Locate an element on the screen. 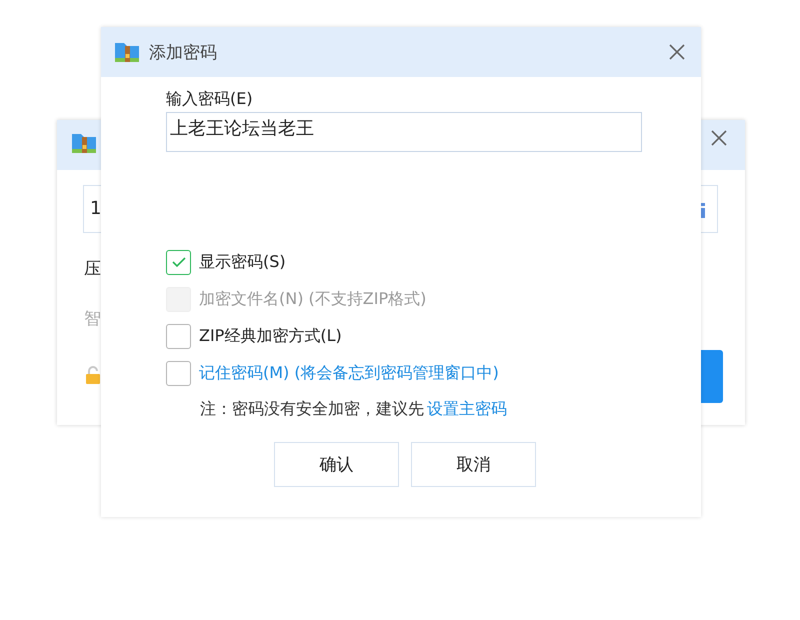 This screenshot has height=620, width=800. label: 智 is located at coordinates (92, 319).